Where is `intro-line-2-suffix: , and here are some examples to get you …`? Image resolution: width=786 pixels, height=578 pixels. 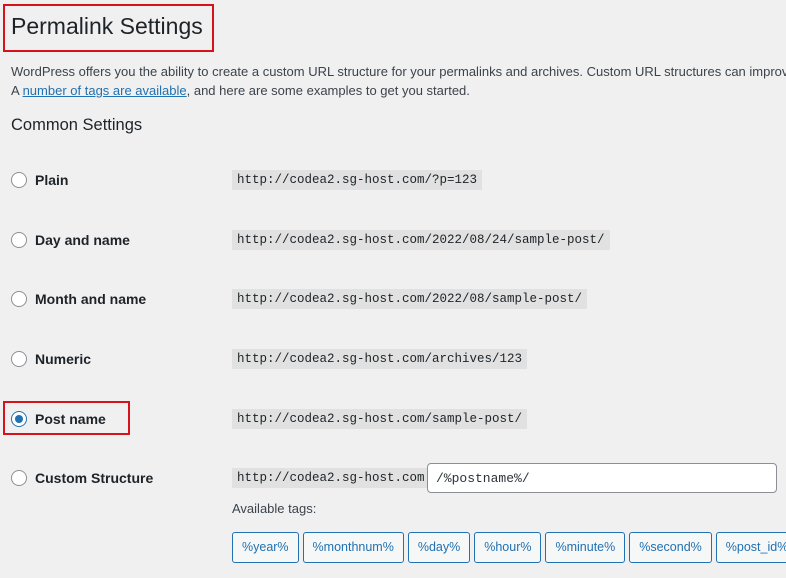
intro-line-2-suffix: , and here are some examples to get you … is located at coordinates (328, 90).